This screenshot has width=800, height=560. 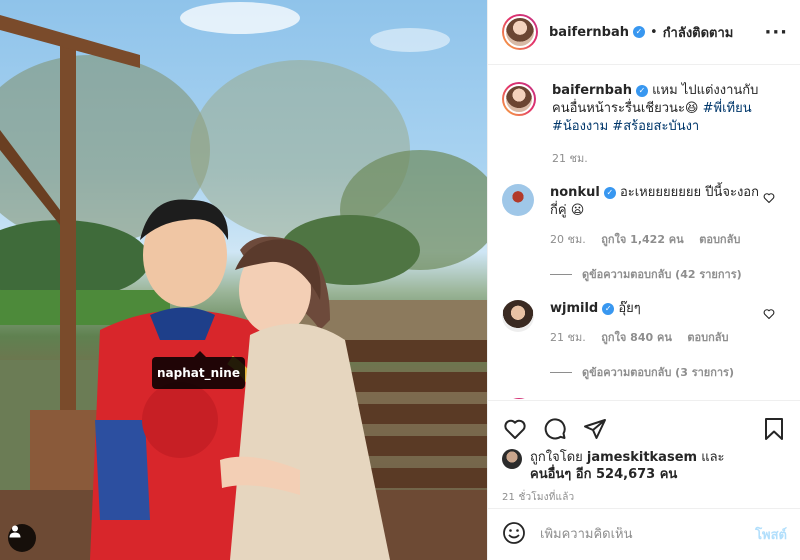 I want to click on post-header: baifernbah ✓ • กำลังติดตาม ···, so click(x=644, y=32).